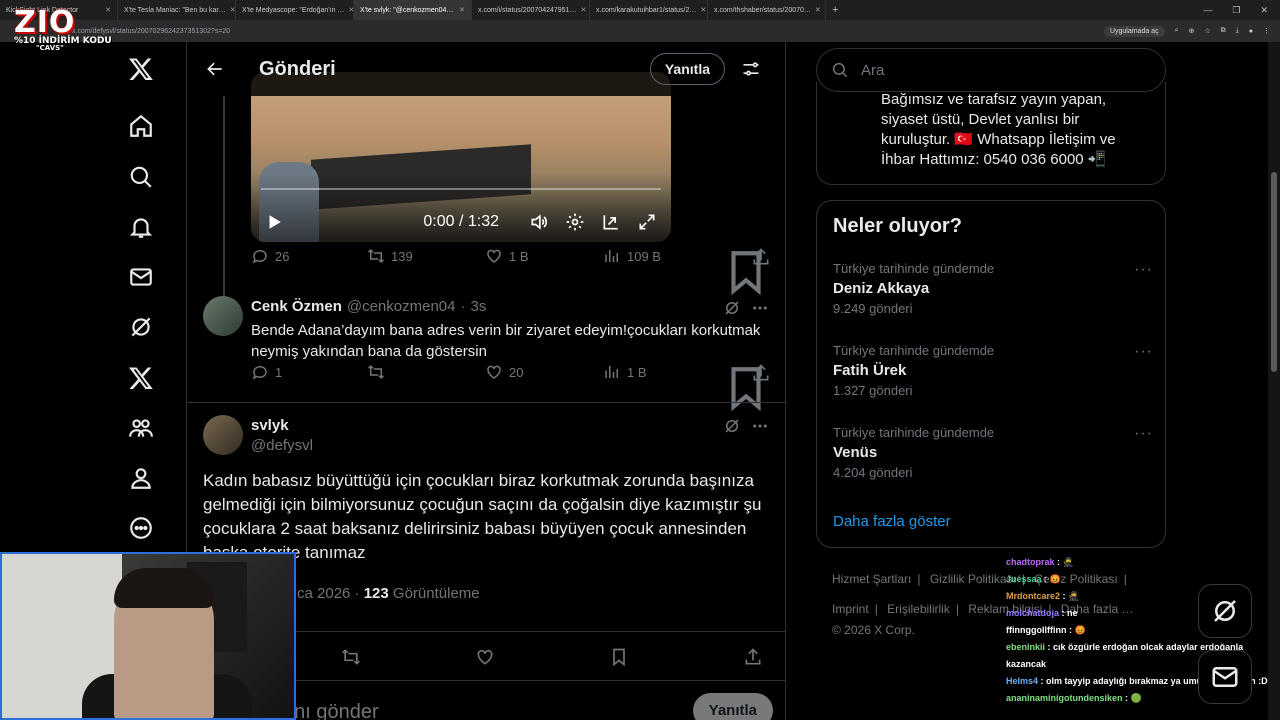 This screenshot has width=1280, height=720. Describe the element at coordinates (259, 372) in the screenshot. I see `reply-bubble-icon` at that location.